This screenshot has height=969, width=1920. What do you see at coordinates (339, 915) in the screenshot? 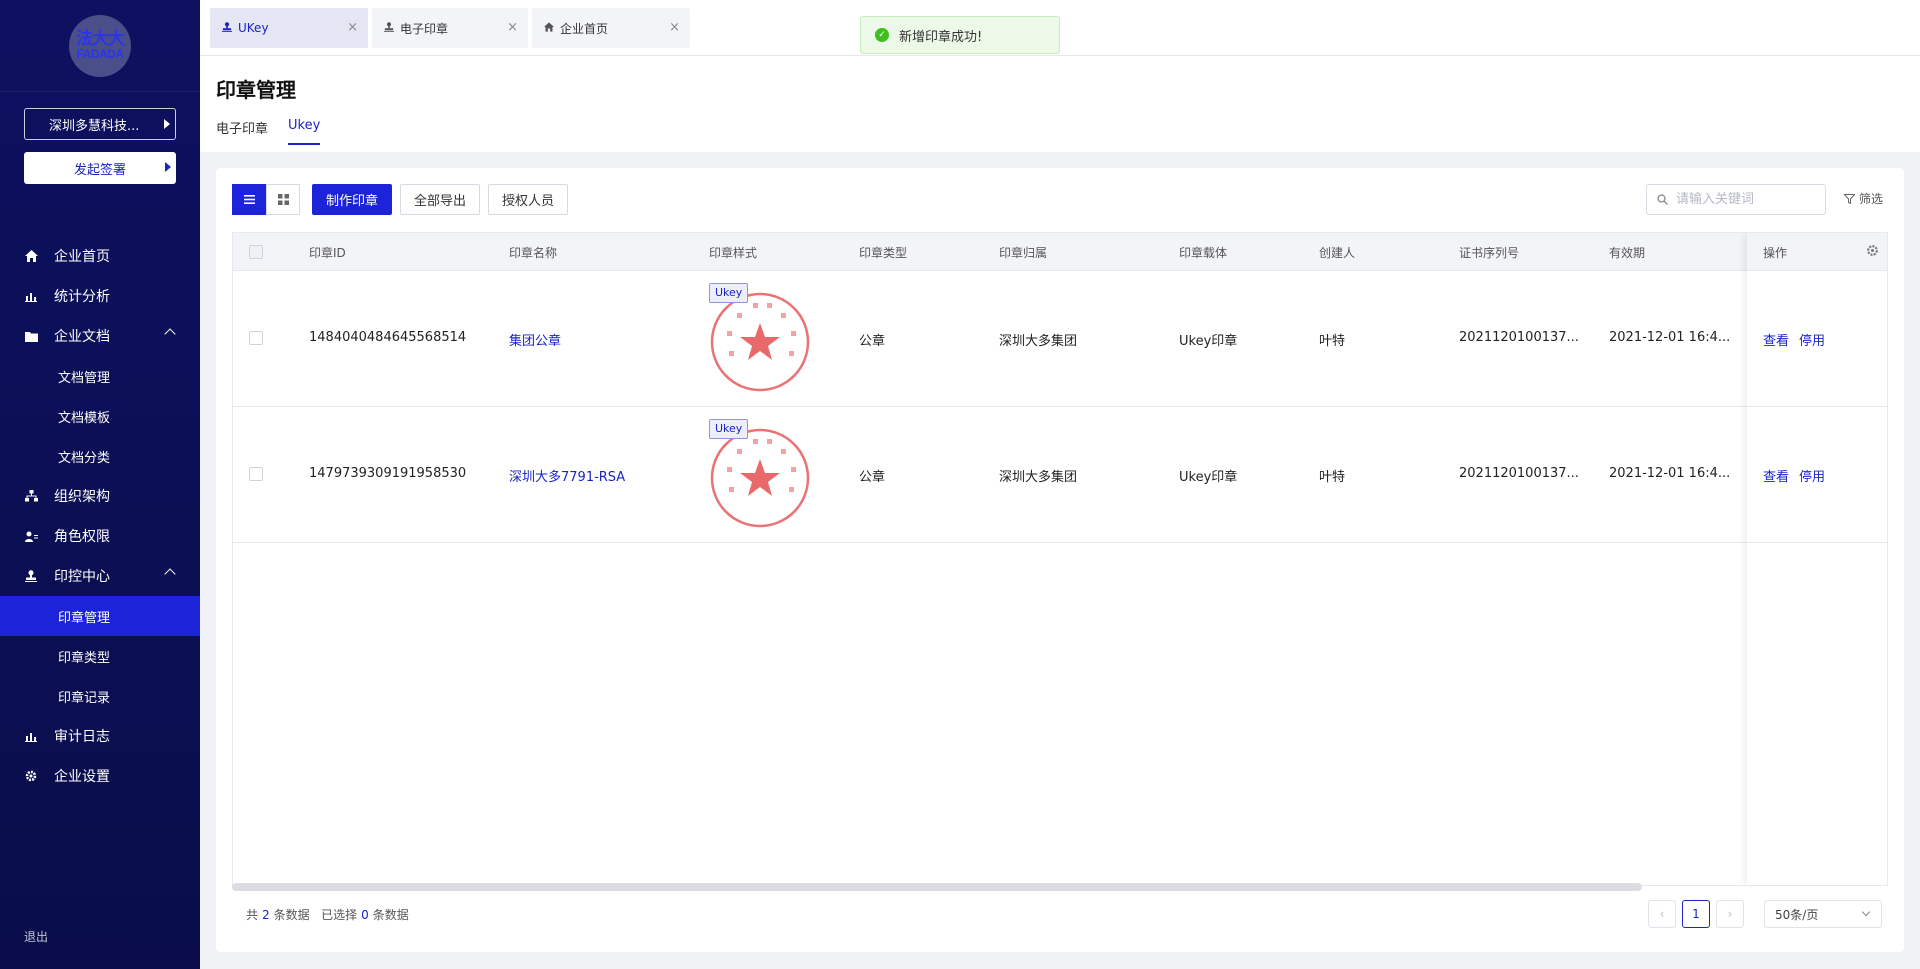
I see `summary-text: 已选择` at bounding box center [339, 915].